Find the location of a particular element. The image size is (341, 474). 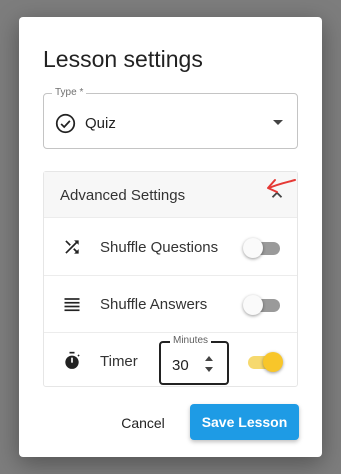

stopwatch-icon is located at coordinates (72, 360).